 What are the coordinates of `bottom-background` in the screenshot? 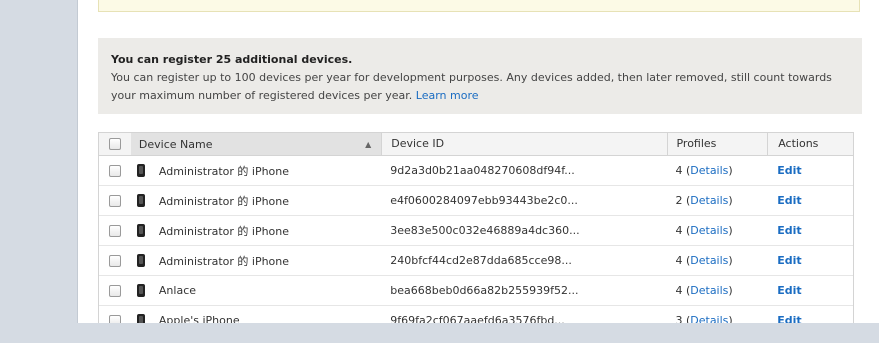 It's located at (439, 333).